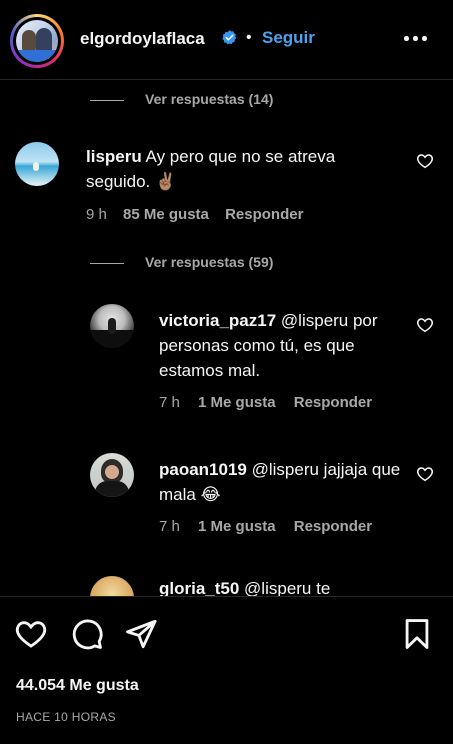 The width and height of the screenshot is (453, 744). I want to click on comment-meta: 9 h 85 Me gusta Responder, so click(194, 214).